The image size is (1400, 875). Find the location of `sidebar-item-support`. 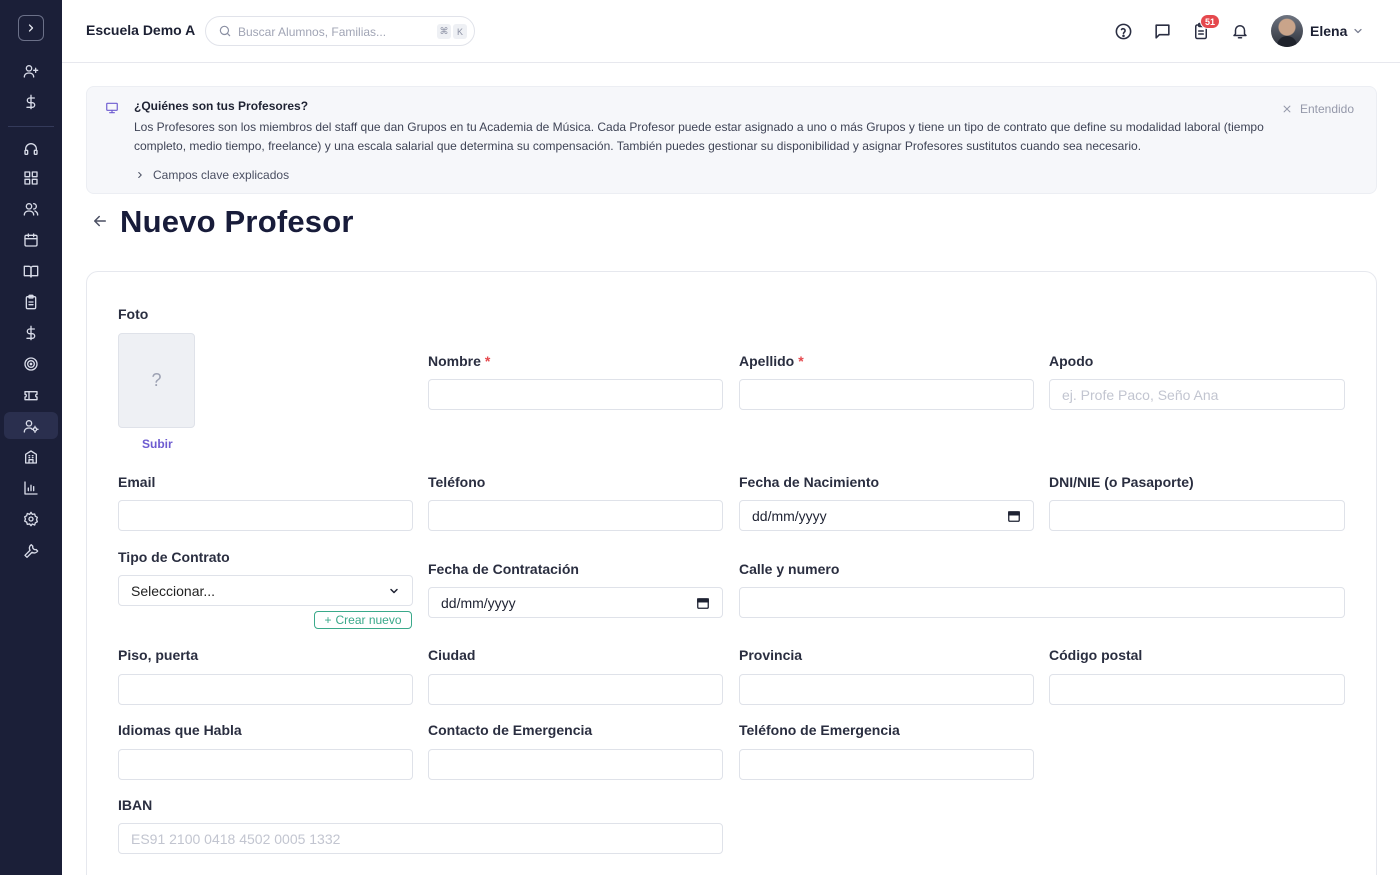

sidebar-item-support is located at coordinates (31, 148).